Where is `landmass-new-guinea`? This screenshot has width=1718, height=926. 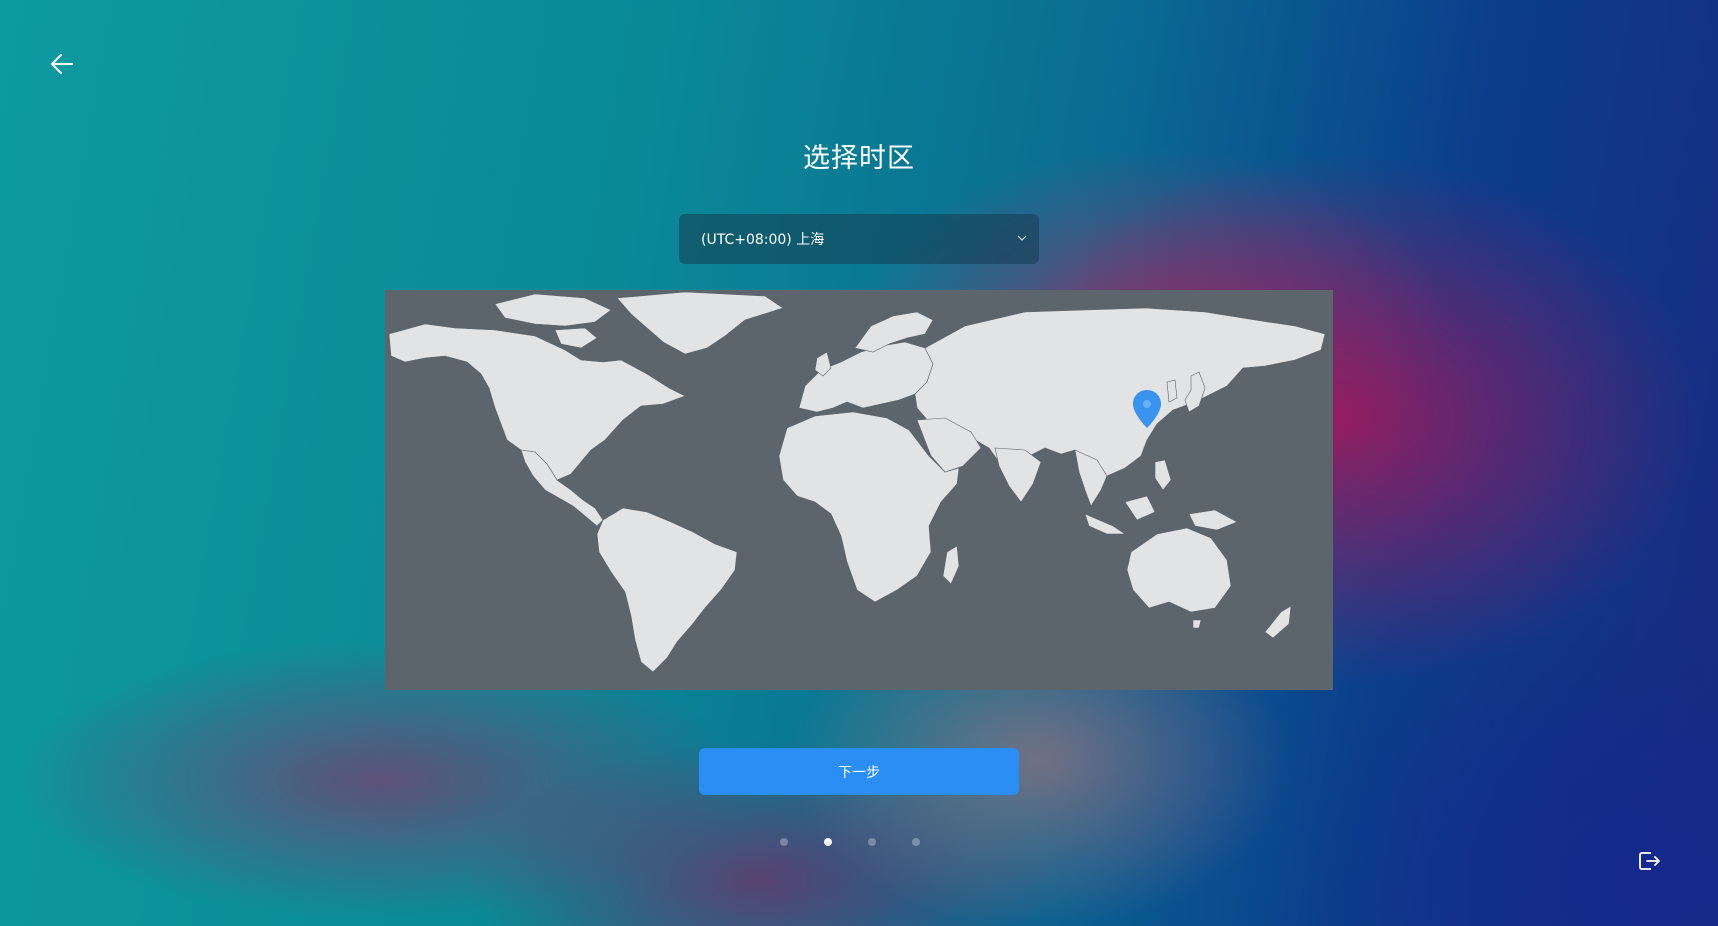 landmass-new-guinea is located at coordinates (1213, 520).